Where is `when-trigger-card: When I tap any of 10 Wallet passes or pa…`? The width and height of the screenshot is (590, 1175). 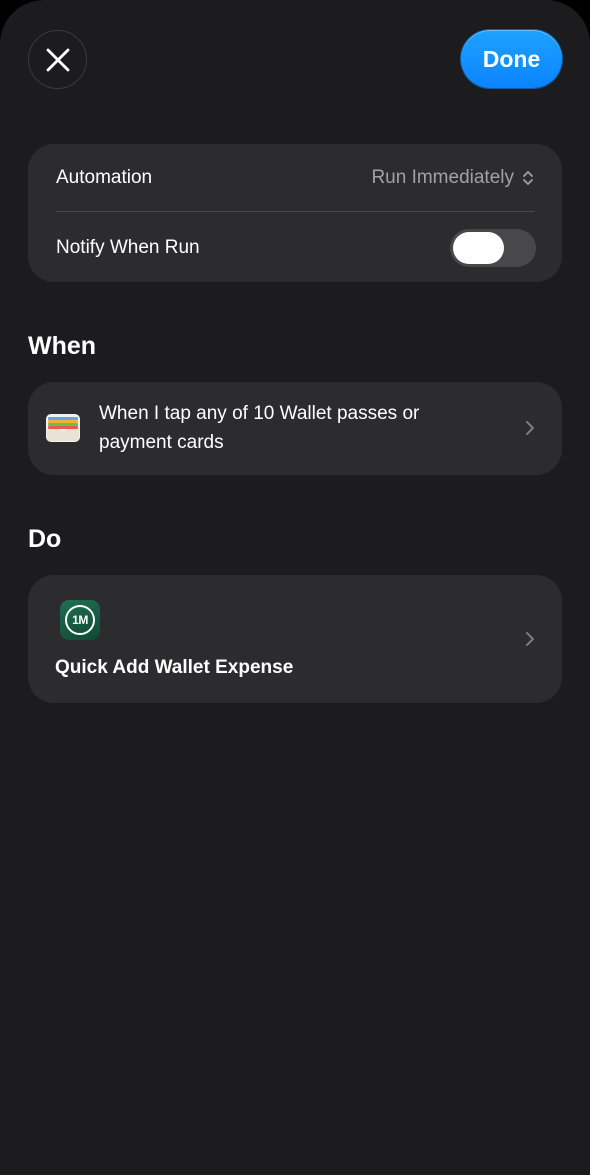
when-trigger-card: When I tap any of 10 Wallet passes or pa… is located at coordinates (295, 428).